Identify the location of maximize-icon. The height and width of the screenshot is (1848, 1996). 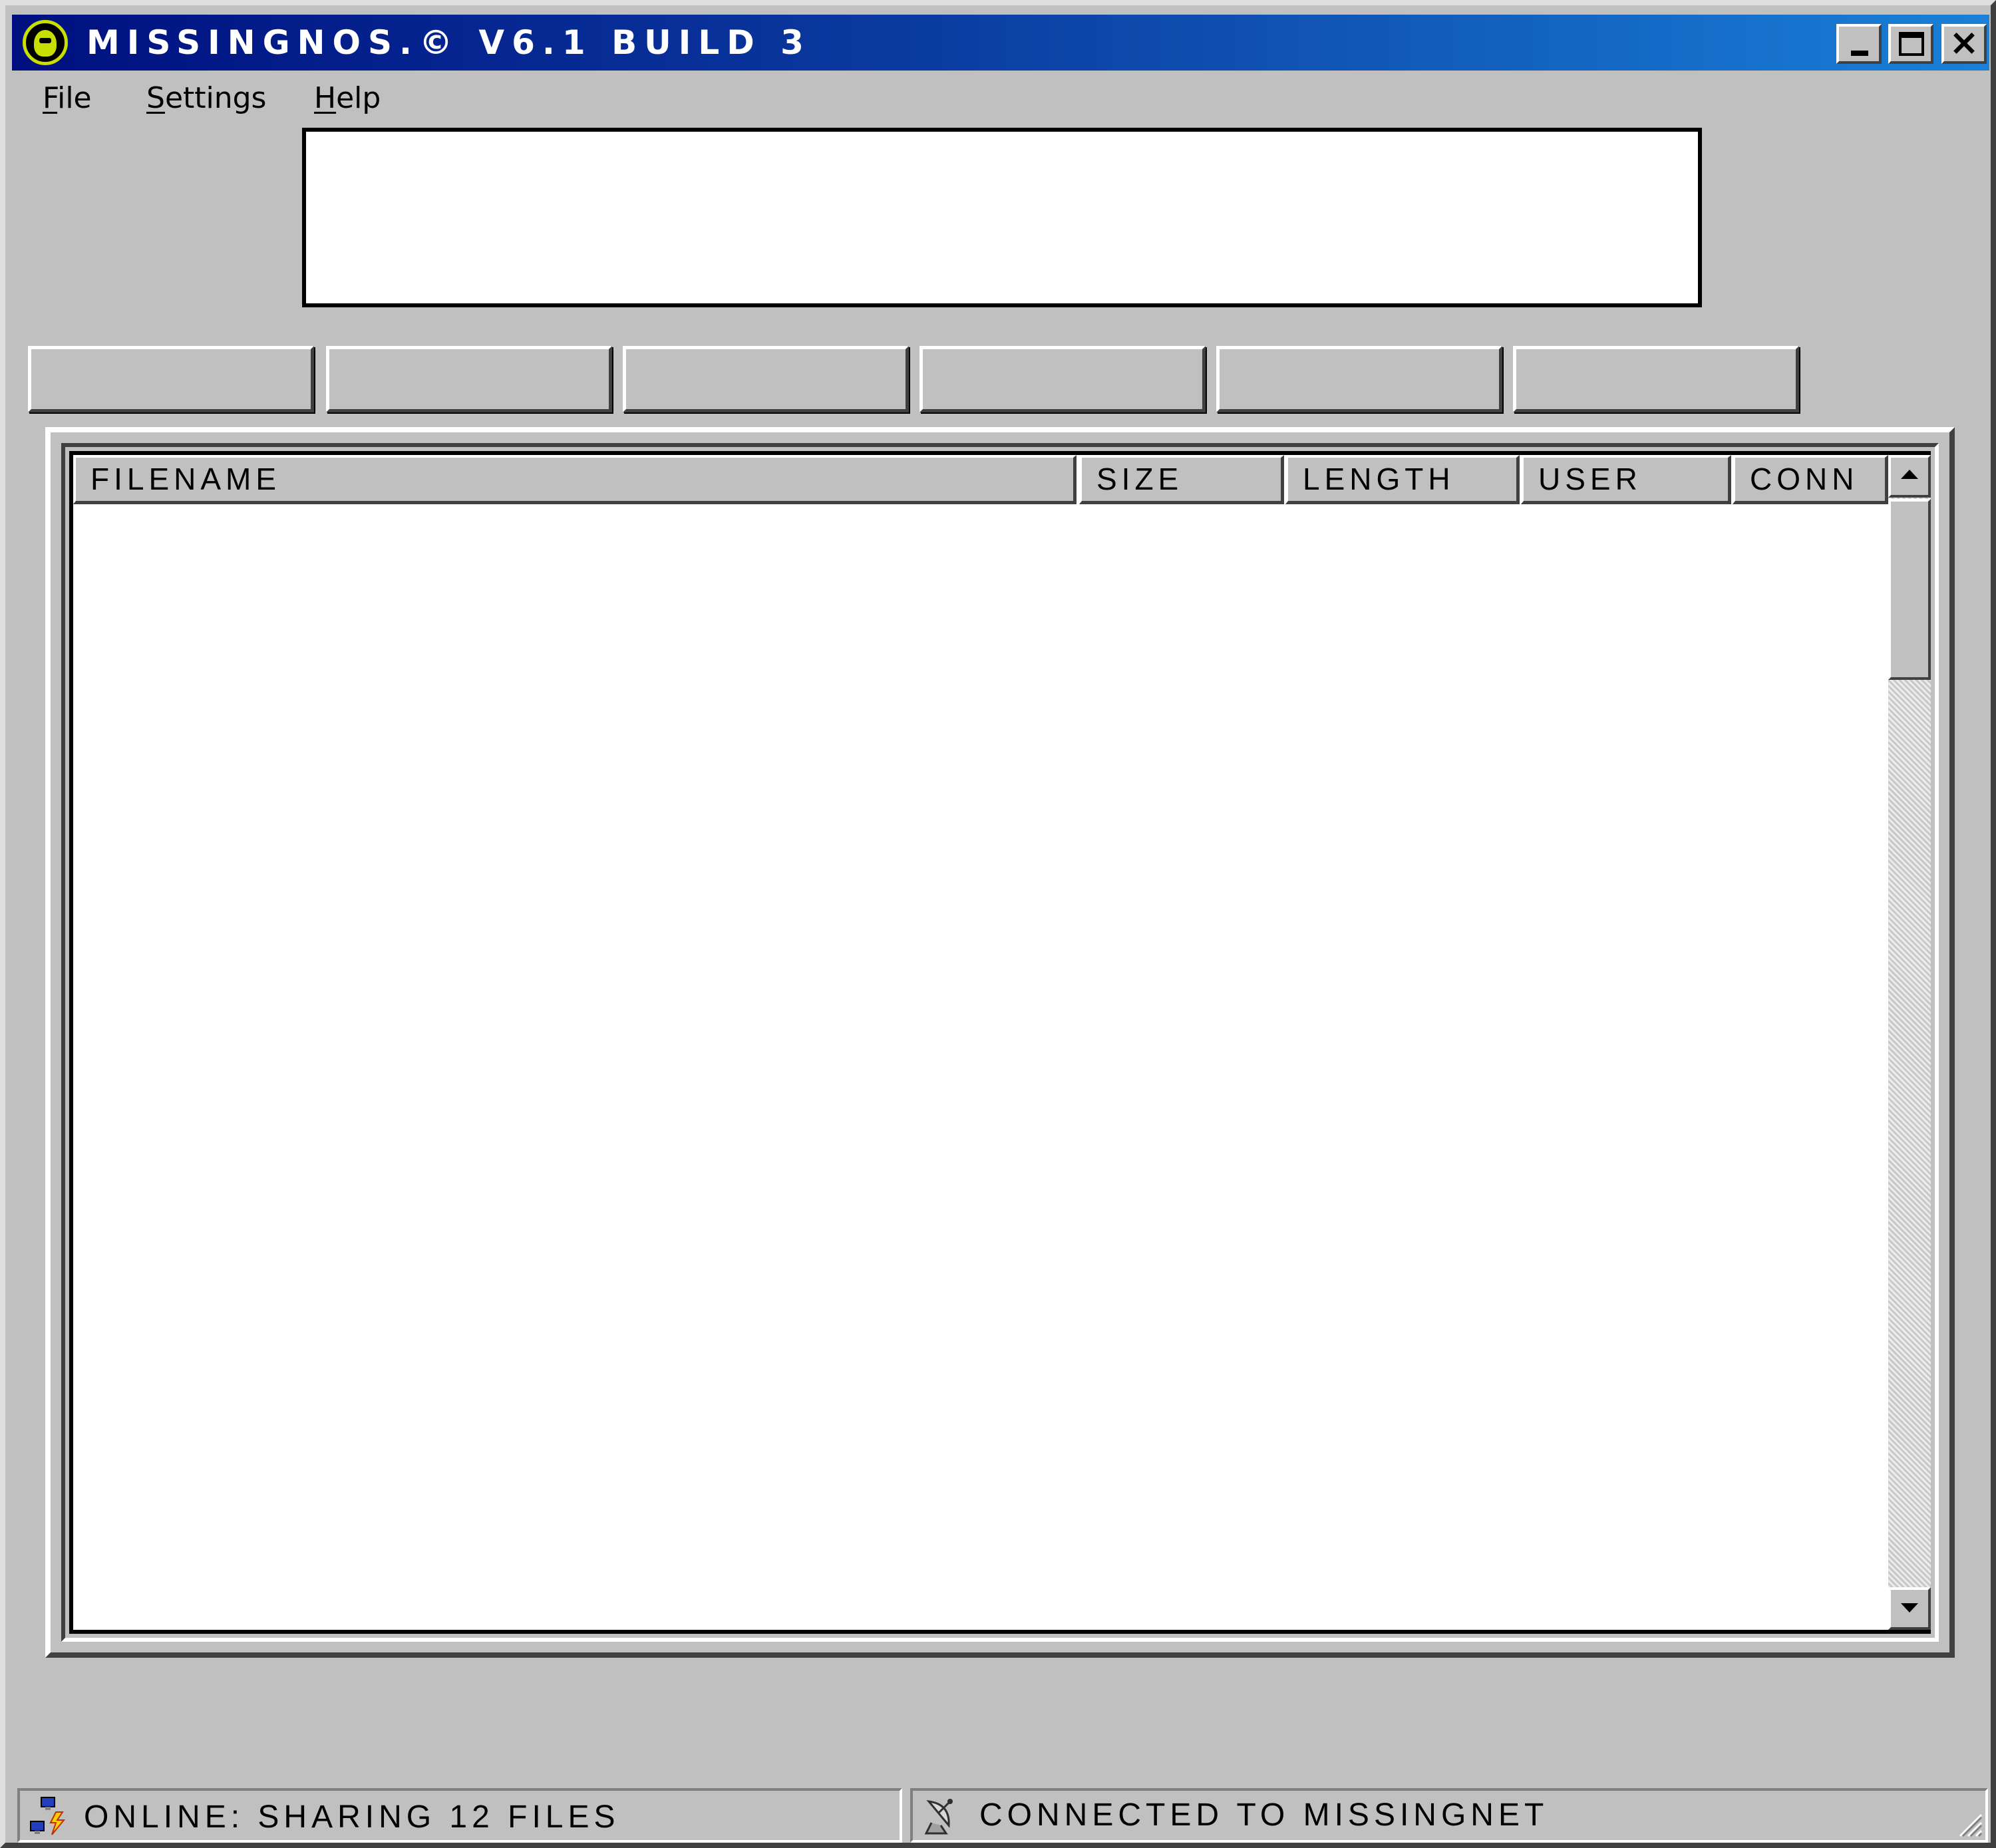
(1911, 44).